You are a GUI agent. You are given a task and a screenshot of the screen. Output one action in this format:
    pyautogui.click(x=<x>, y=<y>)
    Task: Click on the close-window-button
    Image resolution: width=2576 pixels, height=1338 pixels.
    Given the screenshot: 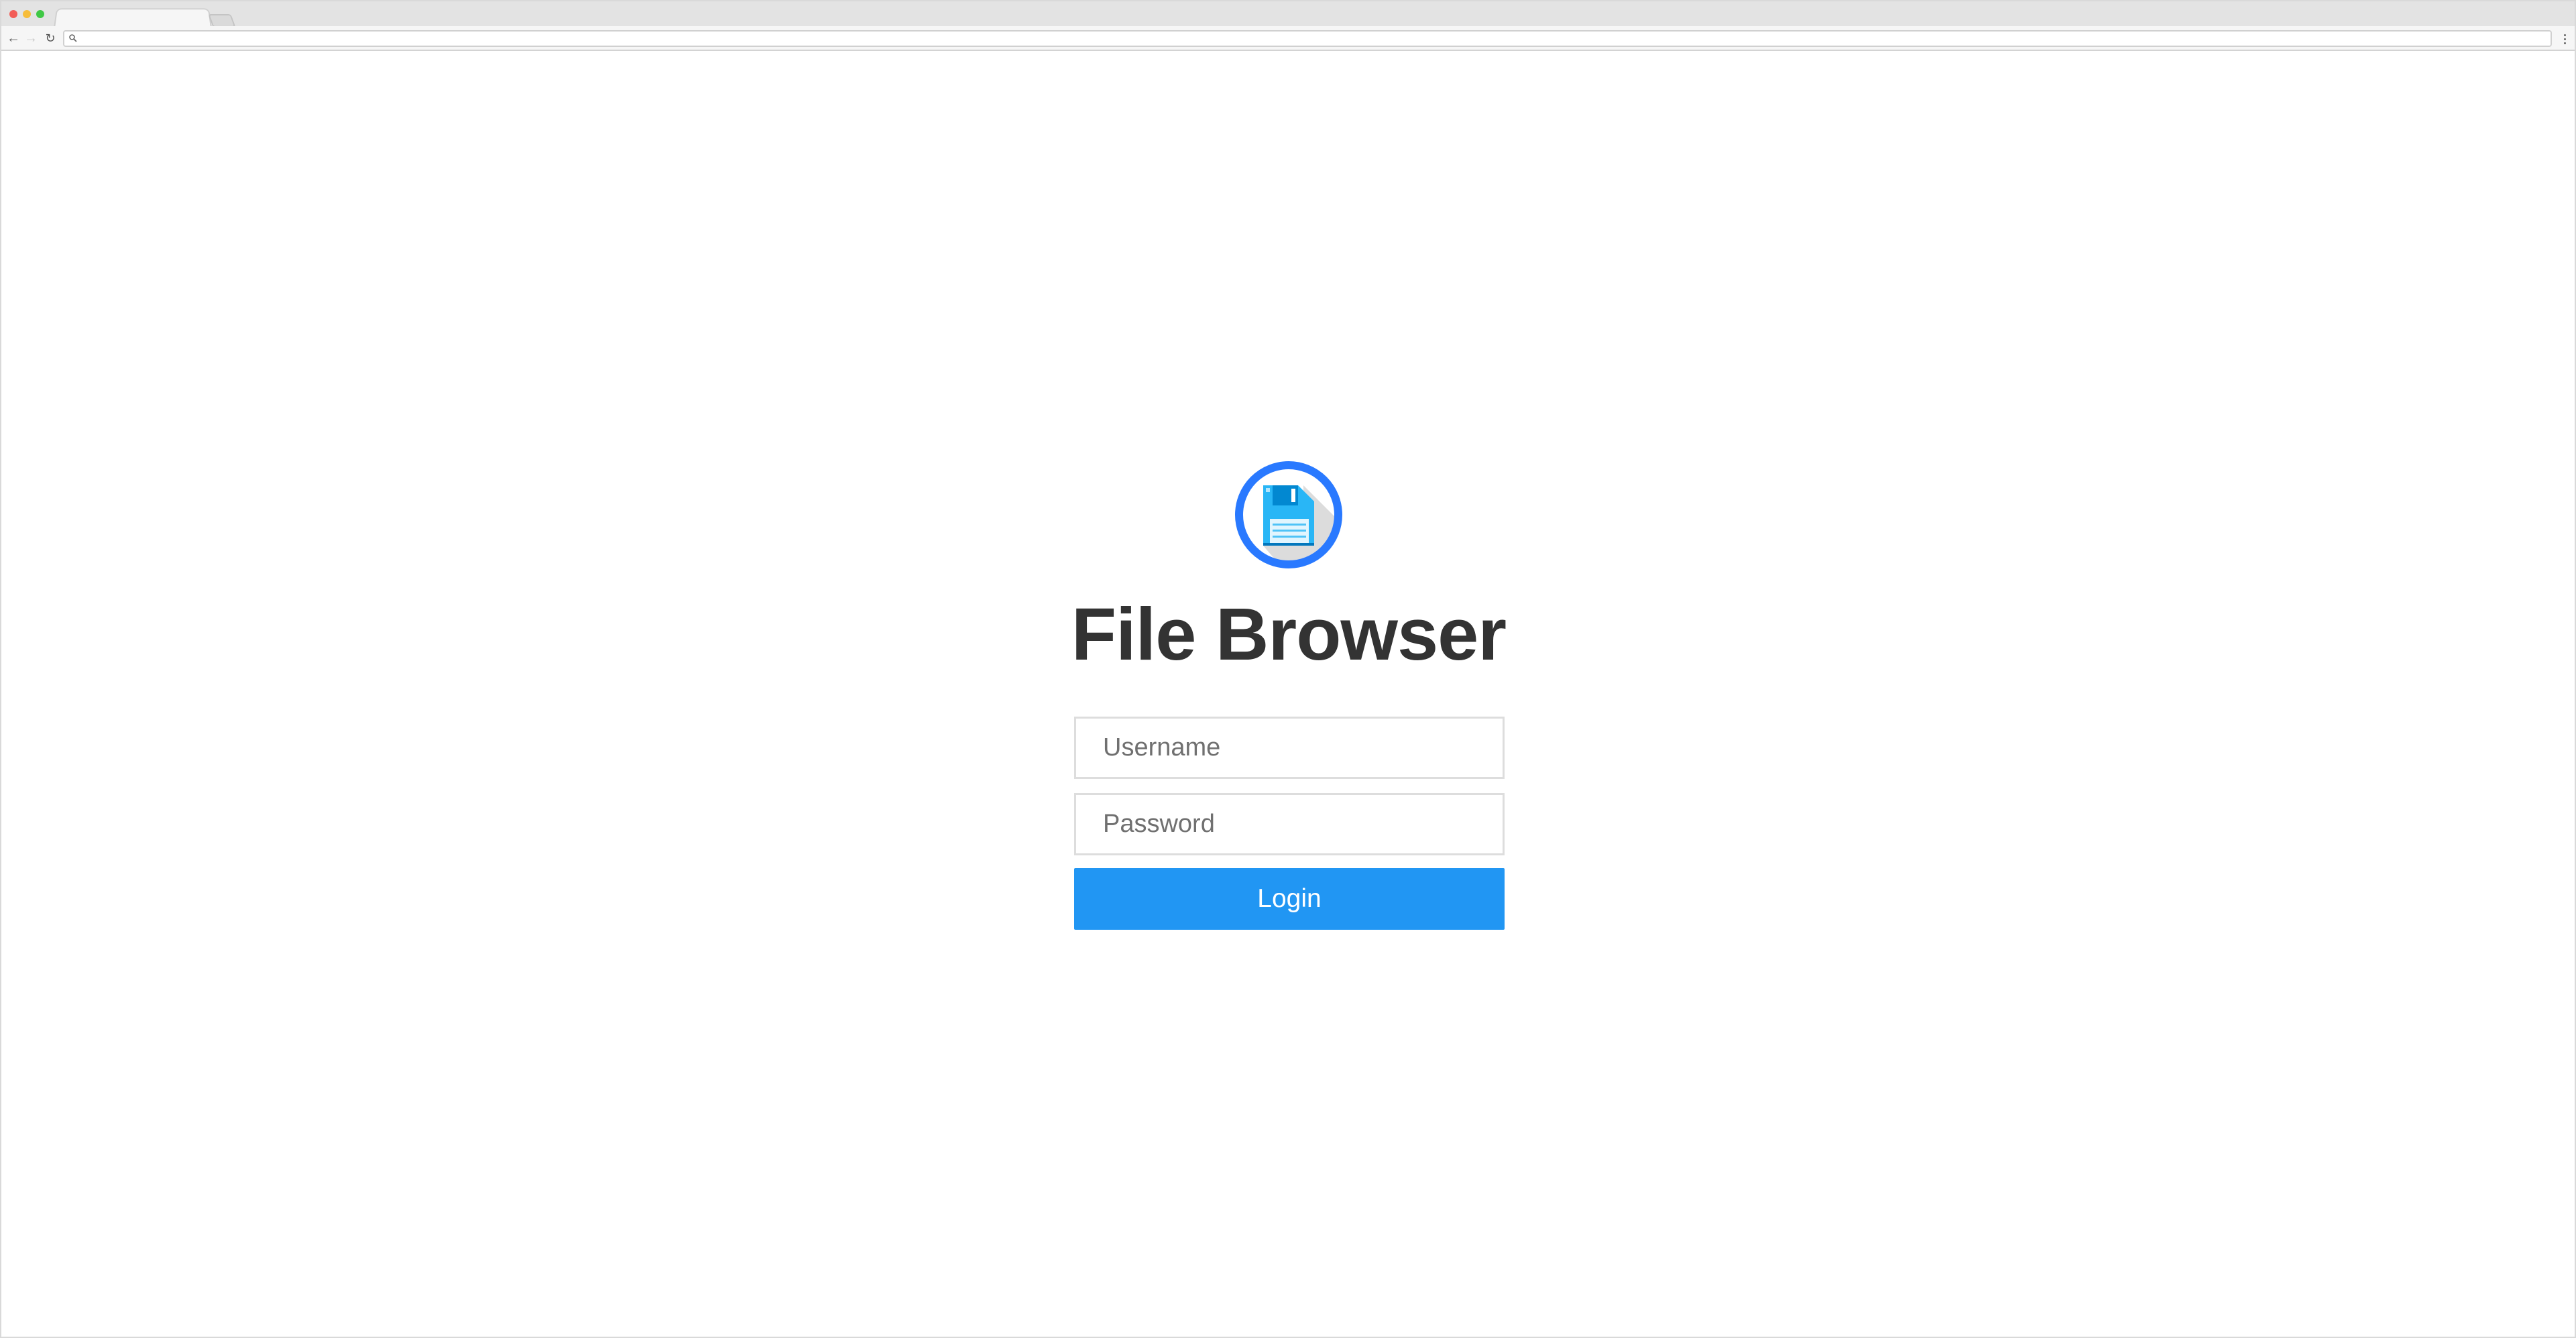 What is the action you would take?
    pyautogui.click(x=13, y=14)
    